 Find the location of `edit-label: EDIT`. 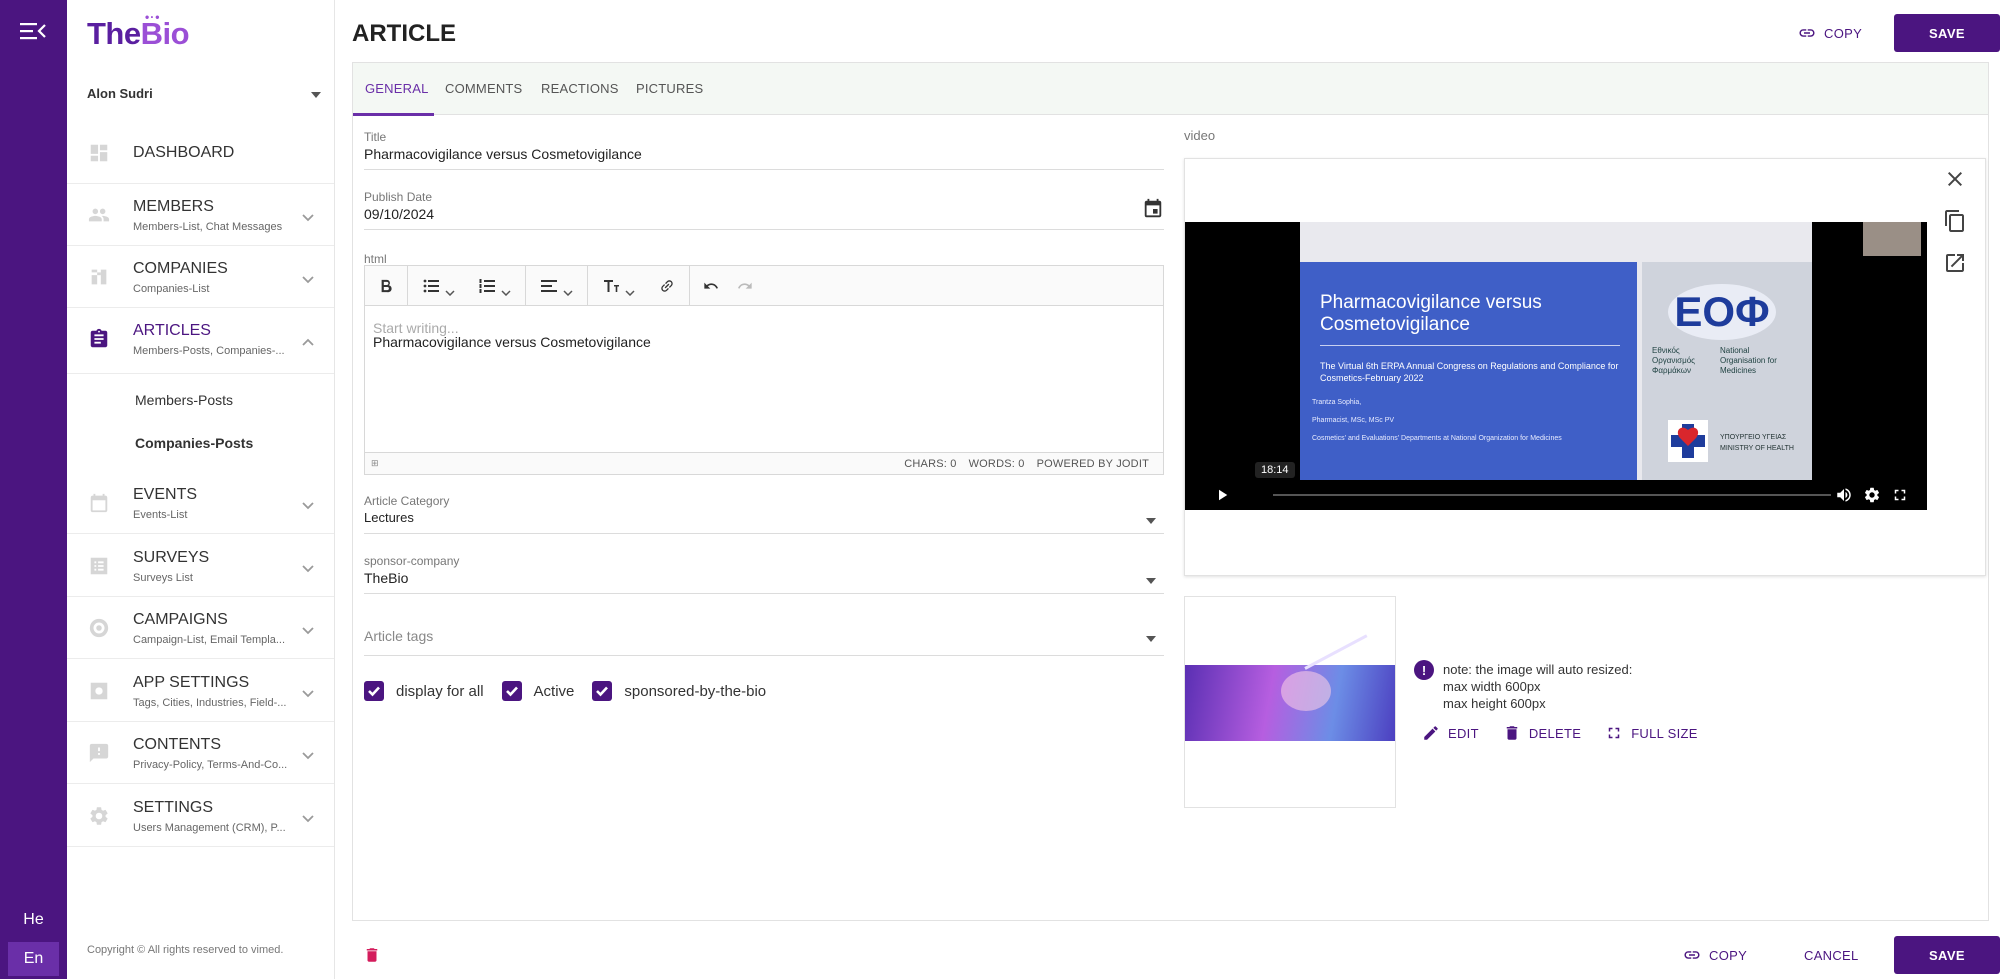

edit-label: EDIT is located at coordinates (1463, 733).